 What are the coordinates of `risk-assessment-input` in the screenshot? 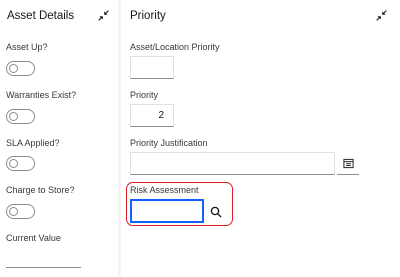 It's located at (167, 211).